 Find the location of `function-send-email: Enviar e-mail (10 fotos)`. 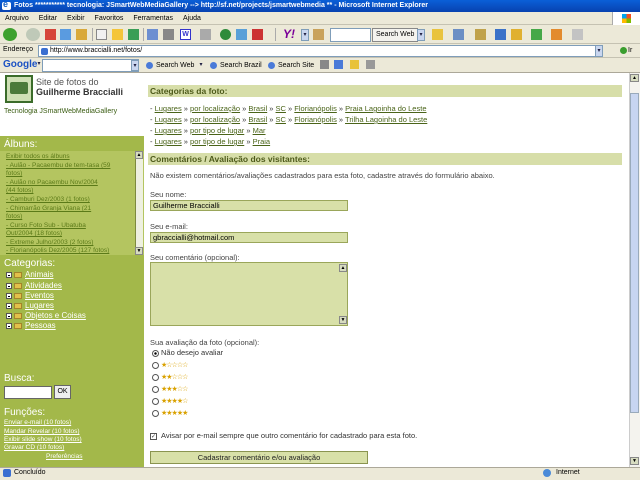

function-send-email: Enviar e-mail (10 fotos) is located at coordinates (37, 422).